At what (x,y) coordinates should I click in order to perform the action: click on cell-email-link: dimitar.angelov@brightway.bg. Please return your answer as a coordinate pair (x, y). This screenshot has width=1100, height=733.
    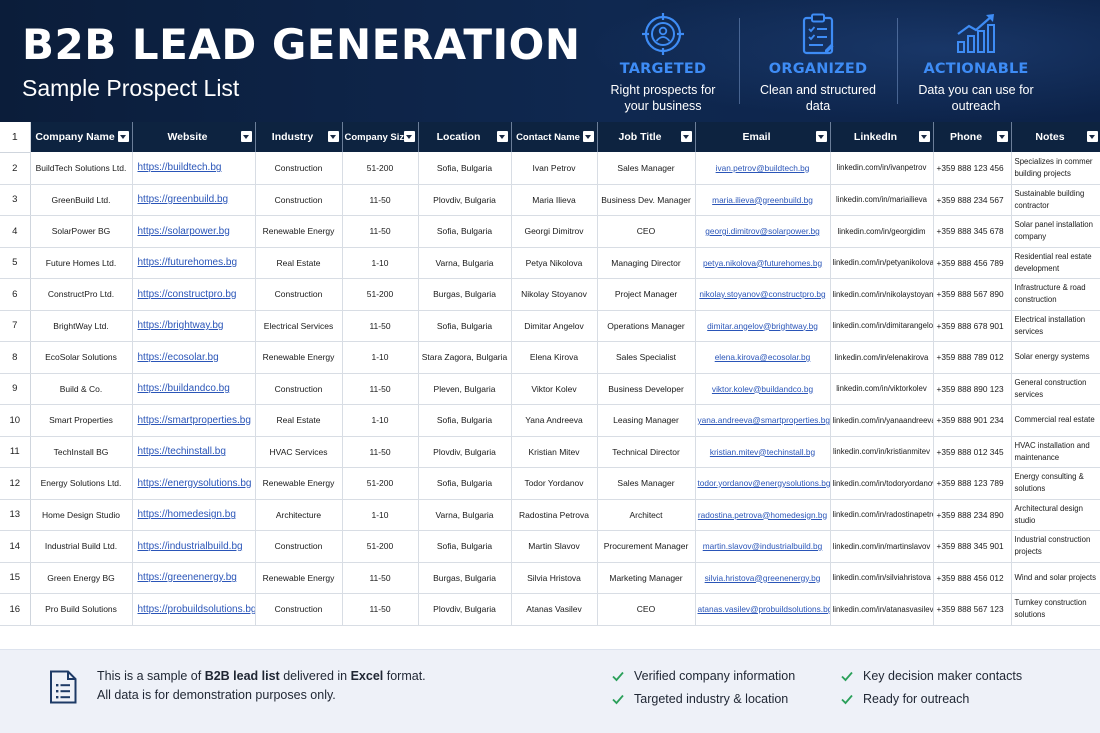
    Looking at the image, I should click on (763, 326).